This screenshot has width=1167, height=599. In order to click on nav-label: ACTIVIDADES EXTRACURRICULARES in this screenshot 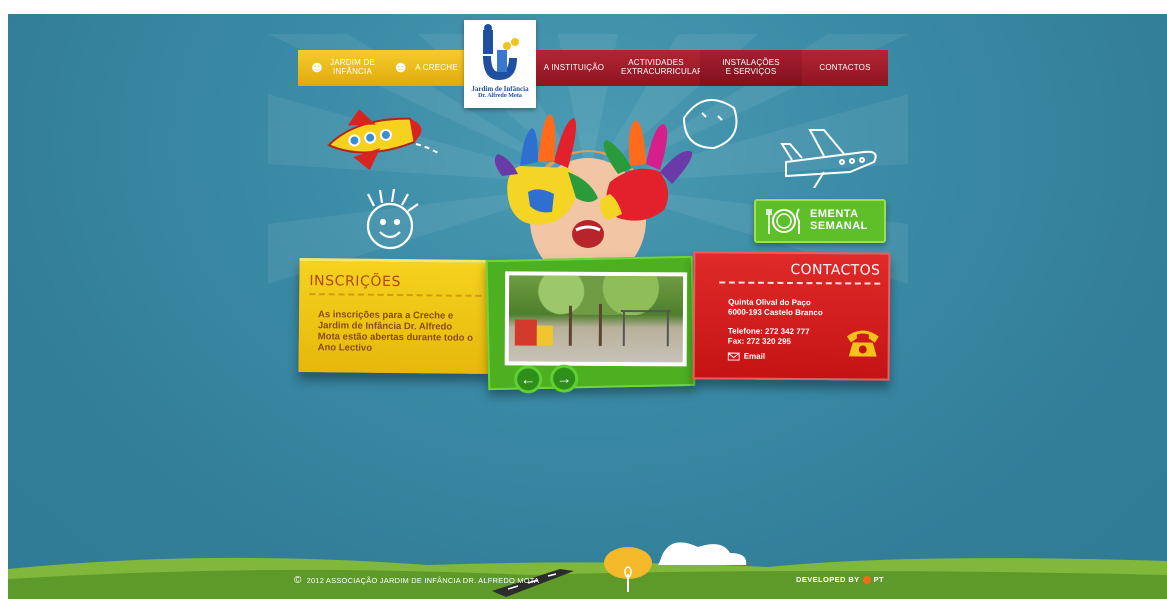, I will do `click(668, 67)`.